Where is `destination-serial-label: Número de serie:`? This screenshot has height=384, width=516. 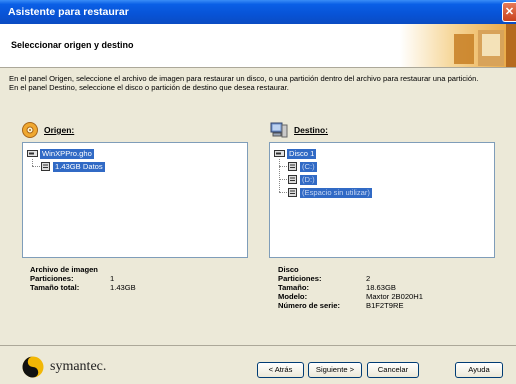 destination-serial-label: Número de serie: is located at coordinates (309, 305).